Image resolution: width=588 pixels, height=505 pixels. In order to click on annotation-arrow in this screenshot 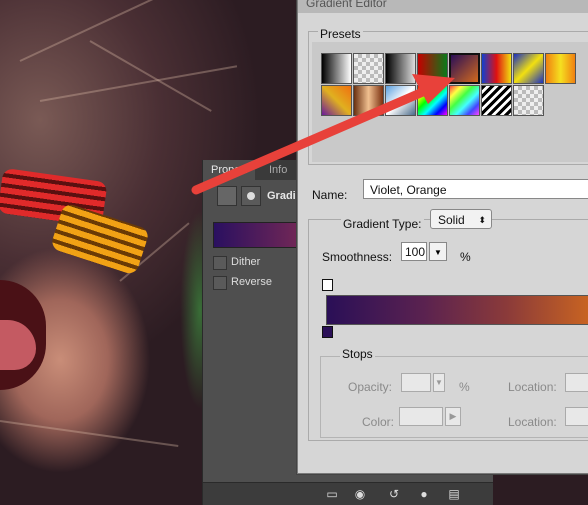, I will do `click(323, 134)`.